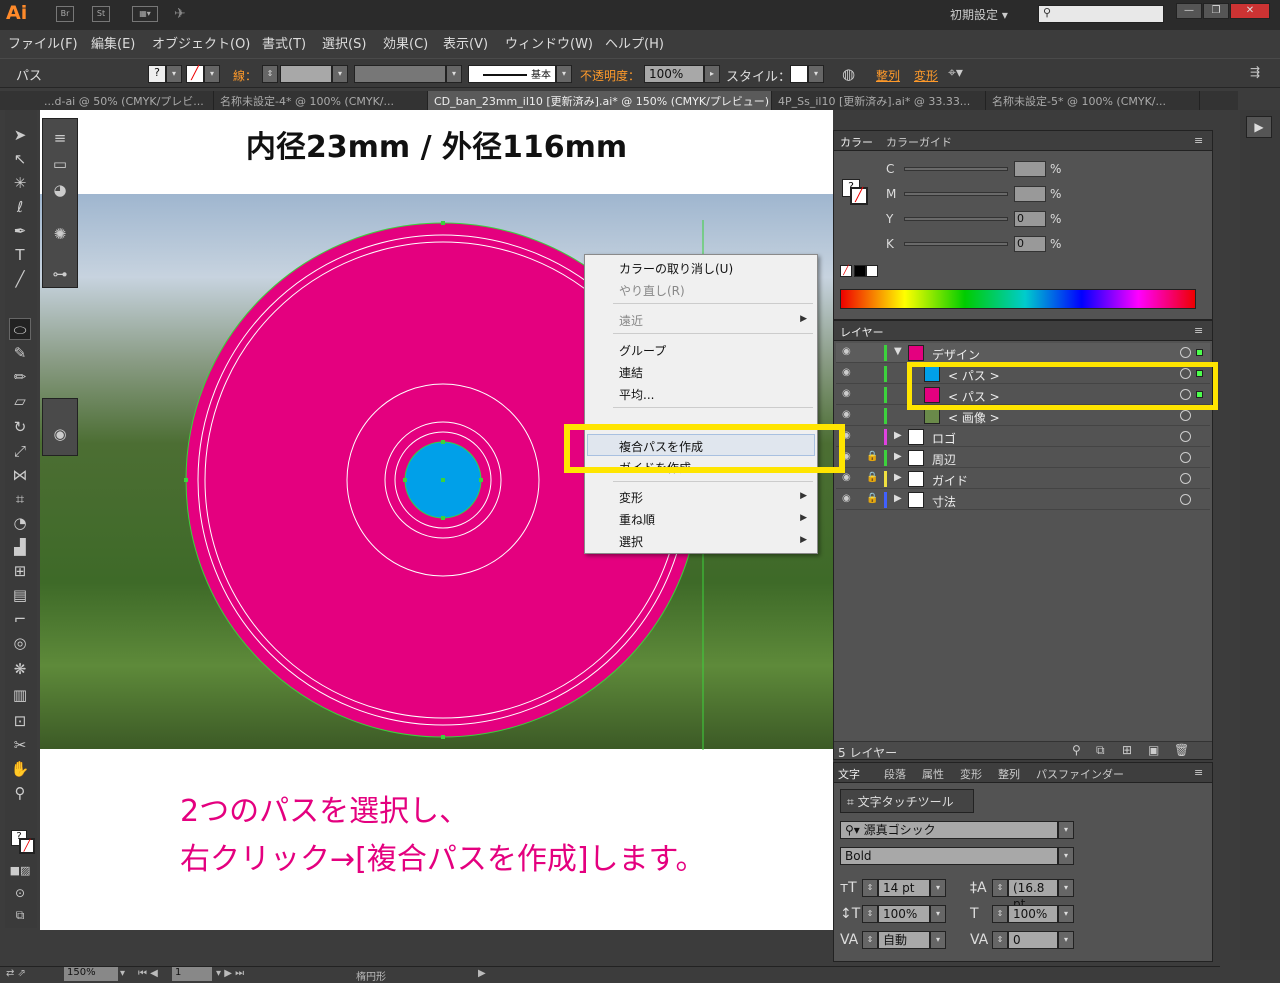 This screenshot has width=1280, height=983. What do you see at coordinates (1066, 914) in the screenshot?
I see `horizontal-scale-dropdown: ▾` at bounding box center [1066, 914].